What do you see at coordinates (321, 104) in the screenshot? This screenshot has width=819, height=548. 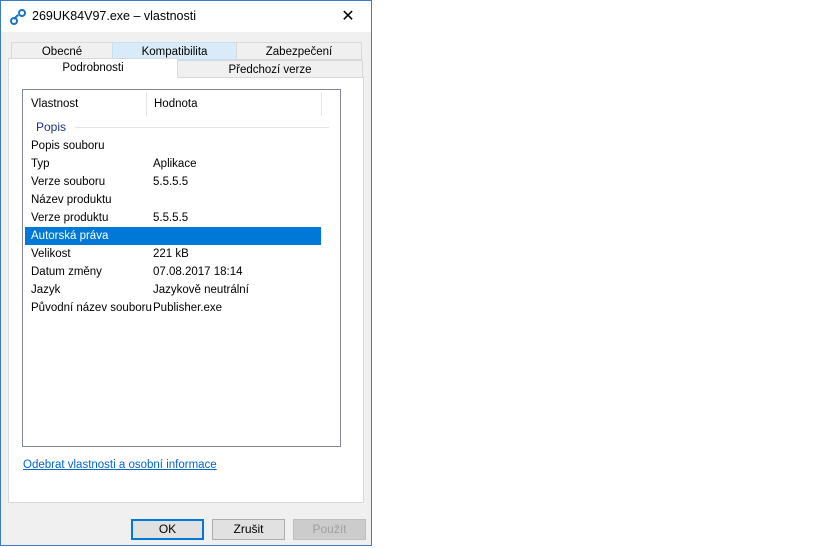 I see `column-separator` at bounding box center [321, 104].